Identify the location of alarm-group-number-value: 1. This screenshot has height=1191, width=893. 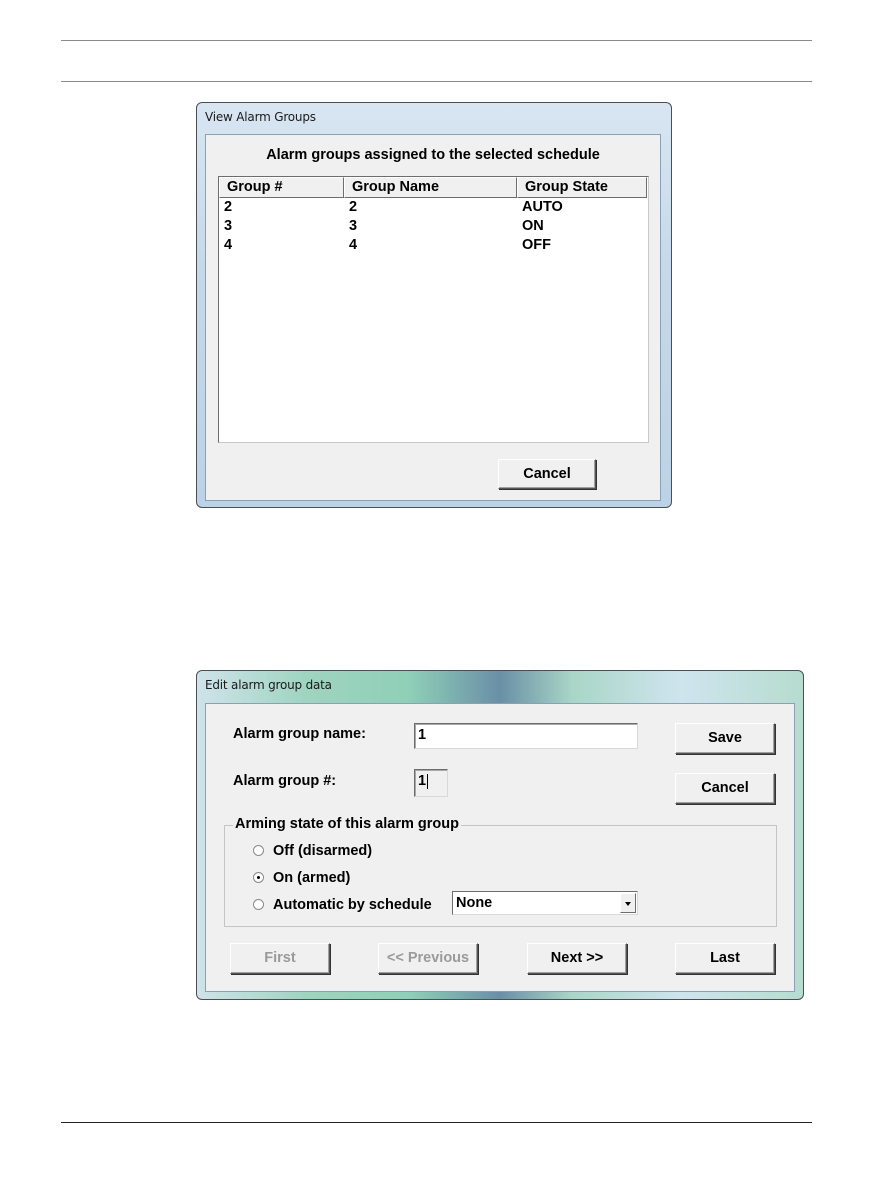
(422, 781).